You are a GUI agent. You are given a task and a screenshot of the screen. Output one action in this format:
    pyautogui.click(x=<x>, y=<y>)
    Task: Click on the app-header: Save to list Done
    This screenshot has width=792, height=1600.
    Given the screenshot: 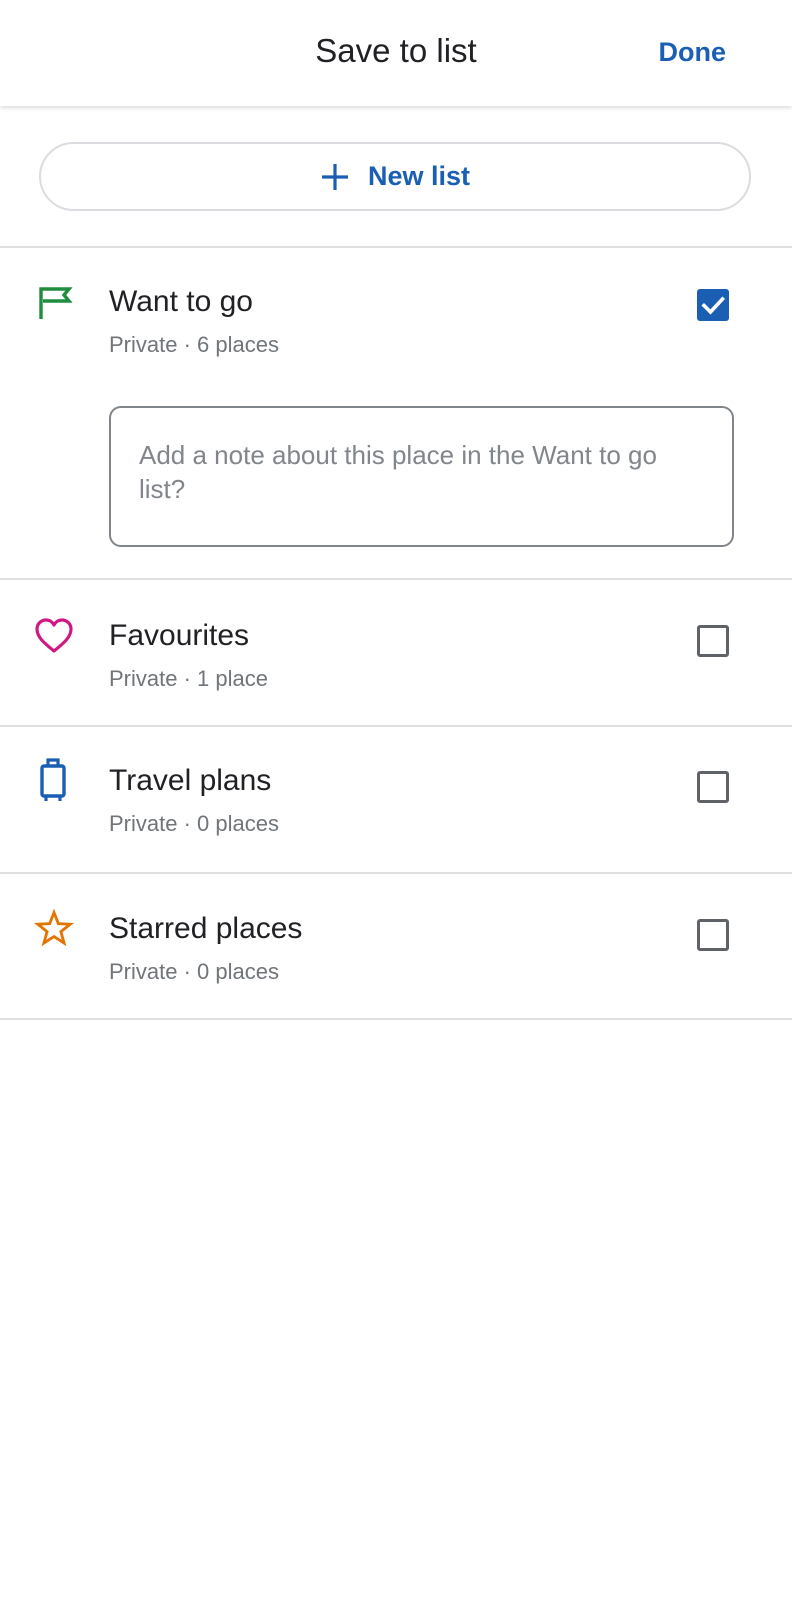 What is the action you would take?
    pyautogui.click(x=396, y=53)
    